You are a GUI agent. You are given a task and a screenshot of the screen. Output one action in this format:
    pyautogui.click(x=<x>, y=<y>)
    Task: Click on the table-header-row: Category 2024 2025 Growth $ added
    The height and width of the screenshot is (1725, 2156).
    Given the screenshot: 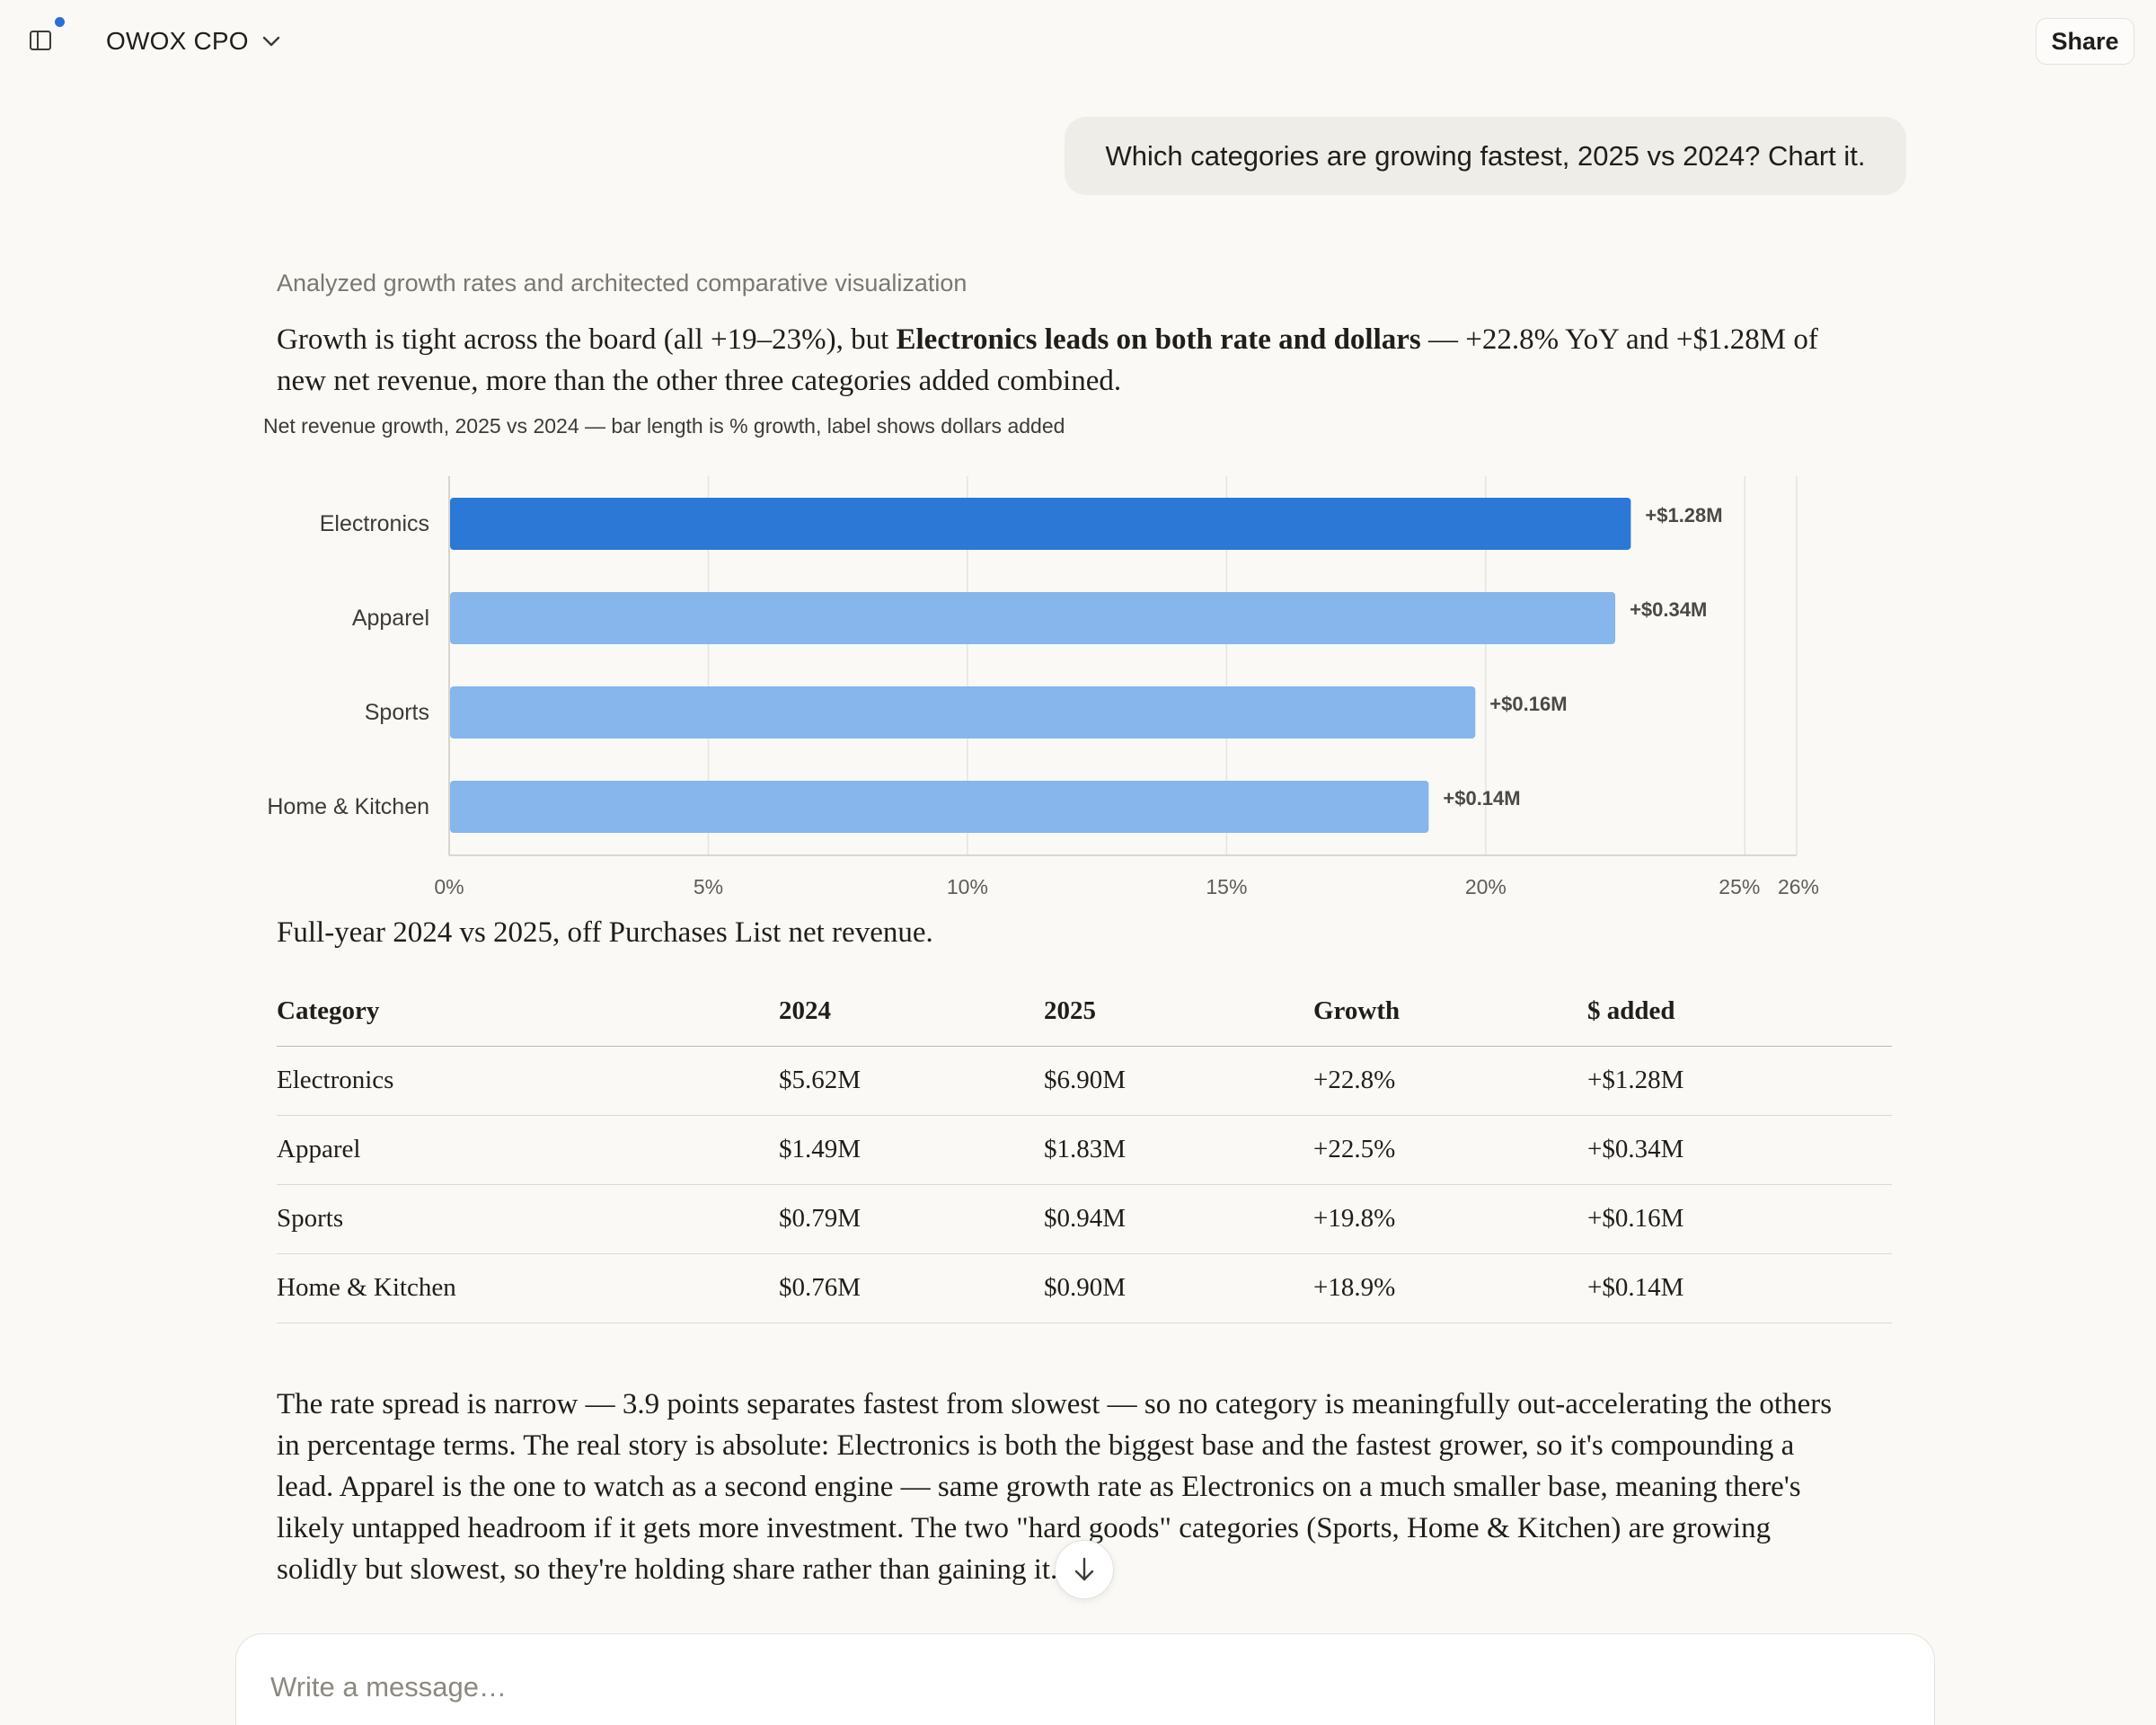 What is the action you would take?
    pyautogui.click(x=1084, y=1012)
    